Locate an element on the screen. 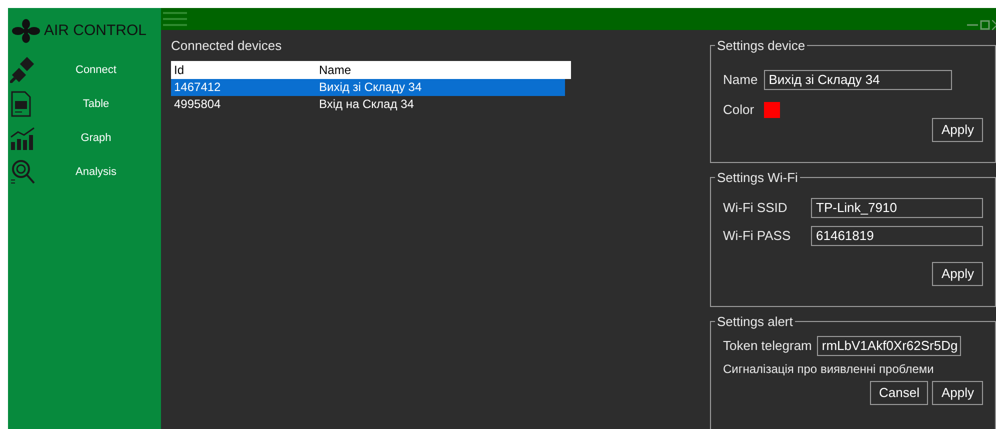 This screenshot has width=996, height=429. text-field: TP-Link_7910 is located at coordinates (897, 208).